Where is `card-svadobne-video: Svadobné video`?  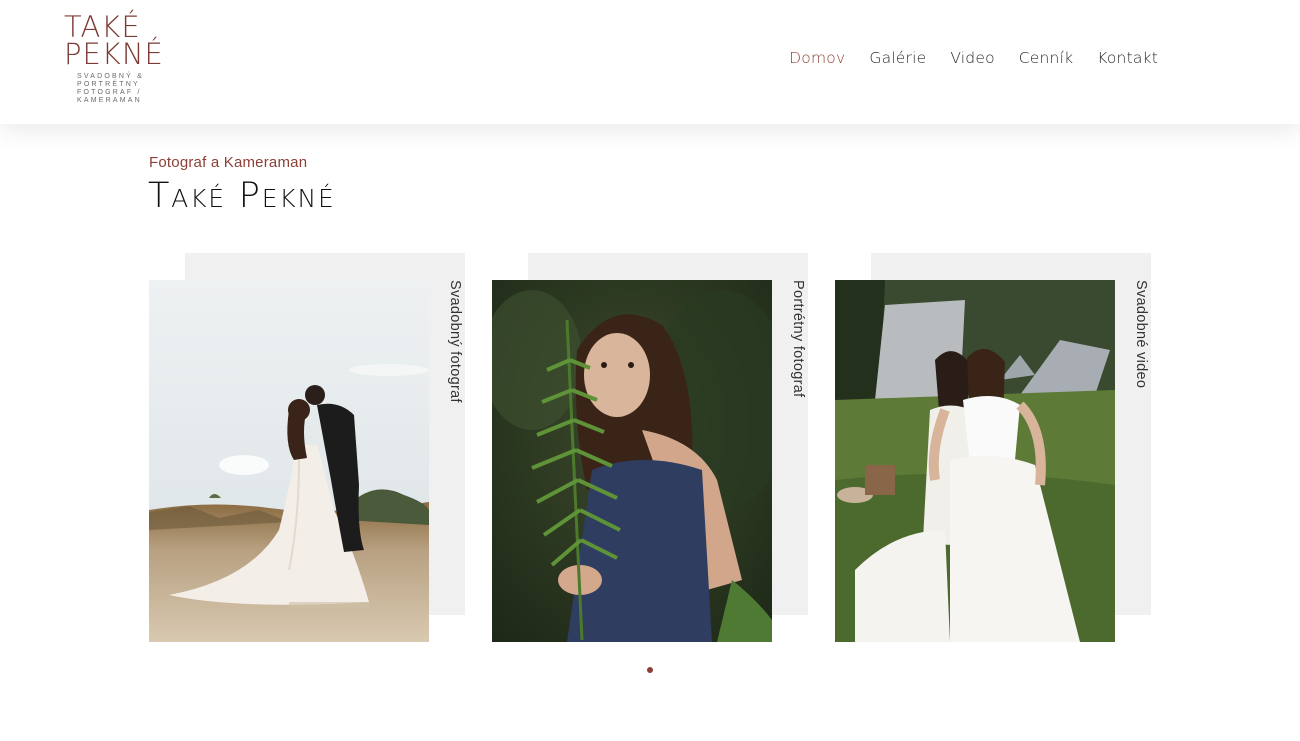 card-svadobne-video: Svadobné video is located at coordinates (993, 448).